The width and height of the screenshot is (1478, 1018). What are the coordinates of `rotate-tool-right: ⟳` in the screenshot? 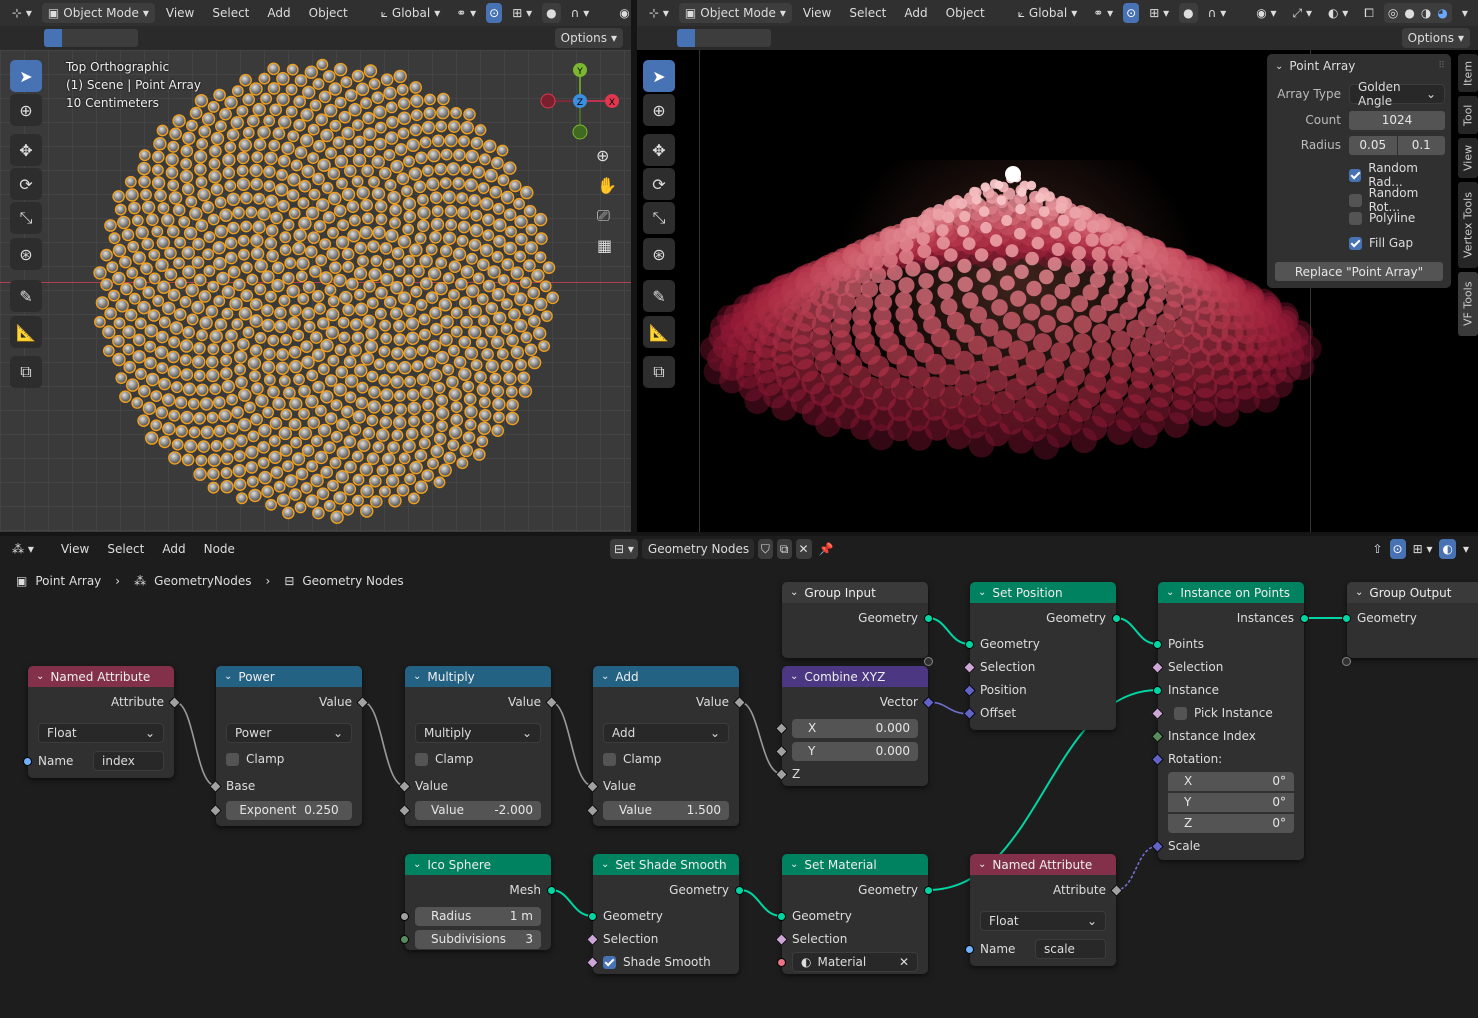 It's located at (659, 184).